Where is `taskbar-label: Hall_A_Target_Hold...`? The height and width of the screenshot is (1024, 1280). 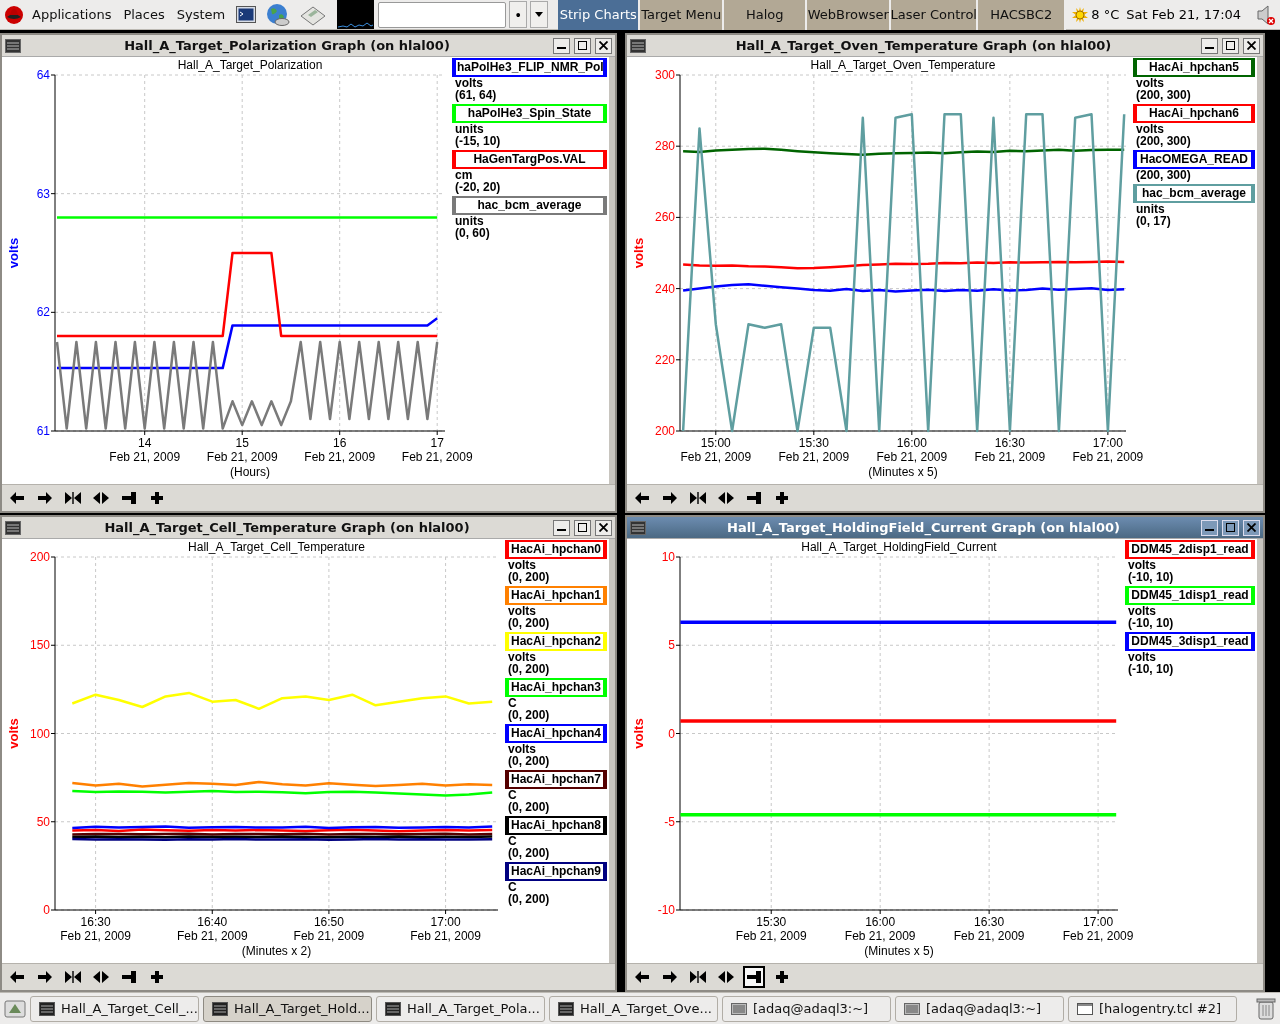 taskbar-label: Hall_A_Target_Hold... is located at coordinates (302, 1008).